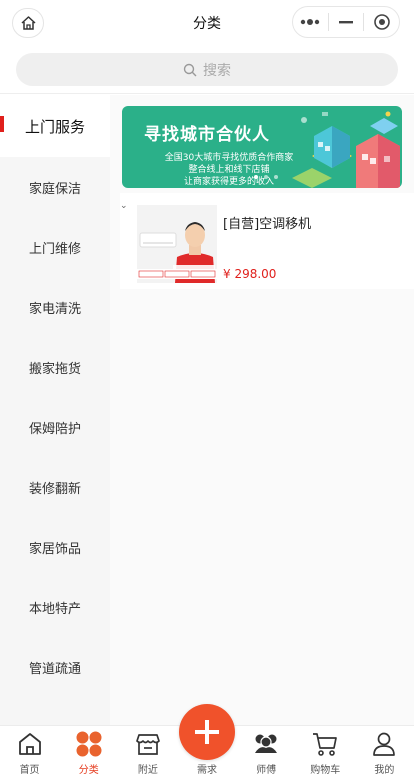 The height and width of the screenshot is (780, 414). I want to click on home-icon, so click(29, 744).